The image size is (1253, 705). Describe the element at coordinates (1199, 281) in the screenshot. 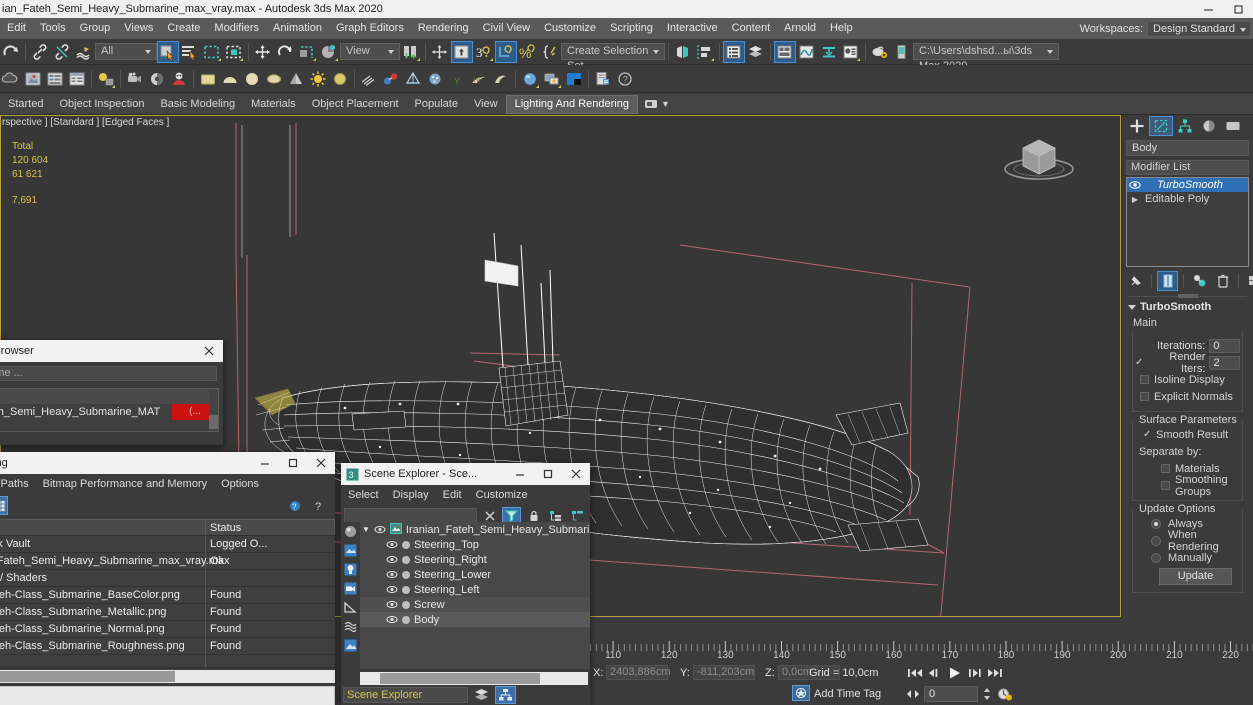

I see `make-unique-icon` at that location.